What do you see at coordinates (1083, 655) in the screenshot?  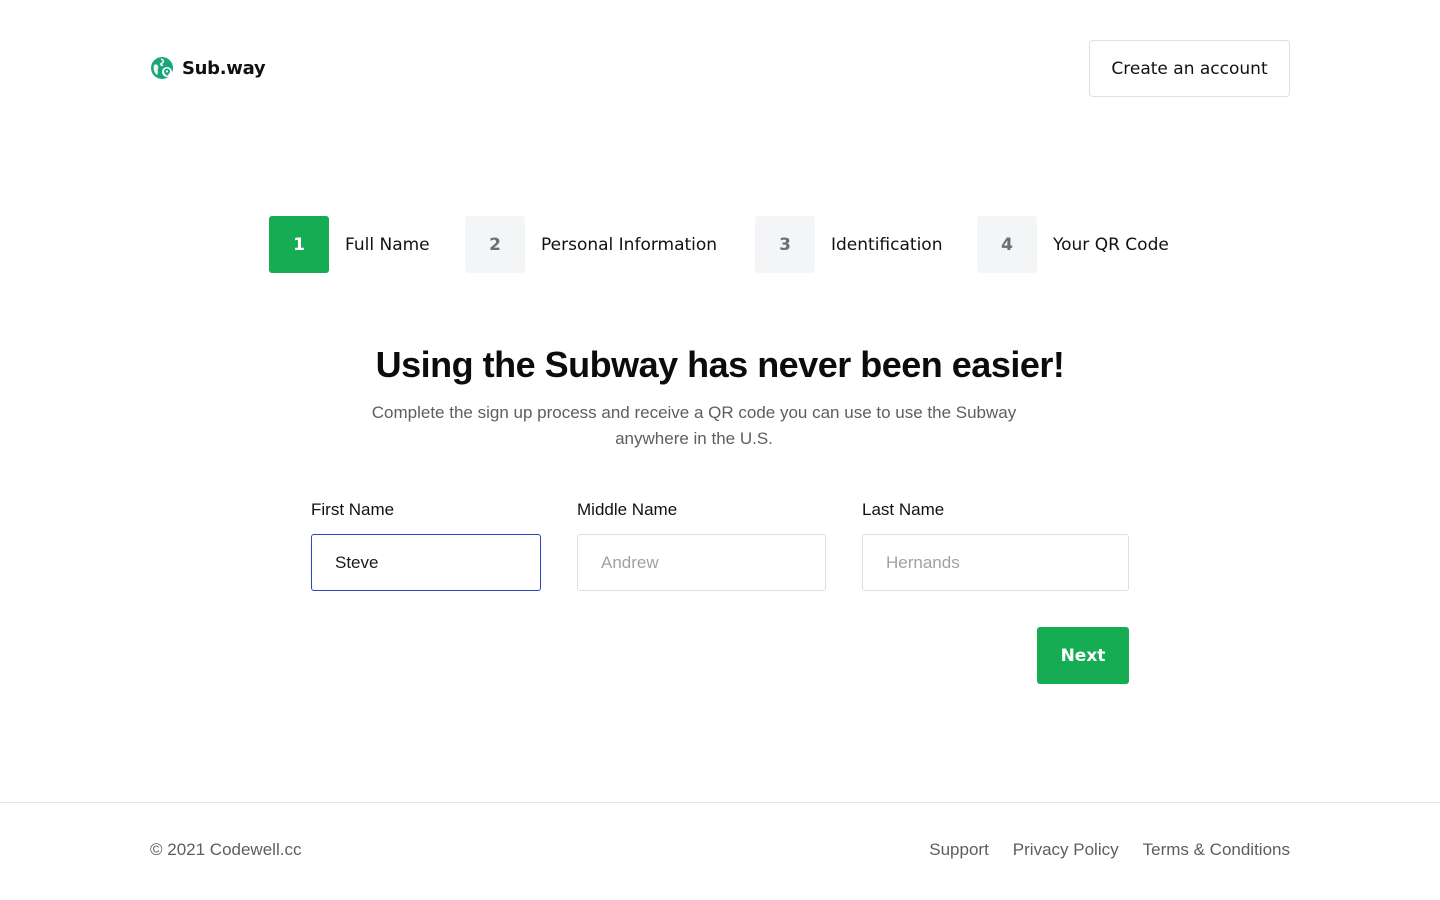 I see `next-button: Next` at bounding box center [1083, 655].